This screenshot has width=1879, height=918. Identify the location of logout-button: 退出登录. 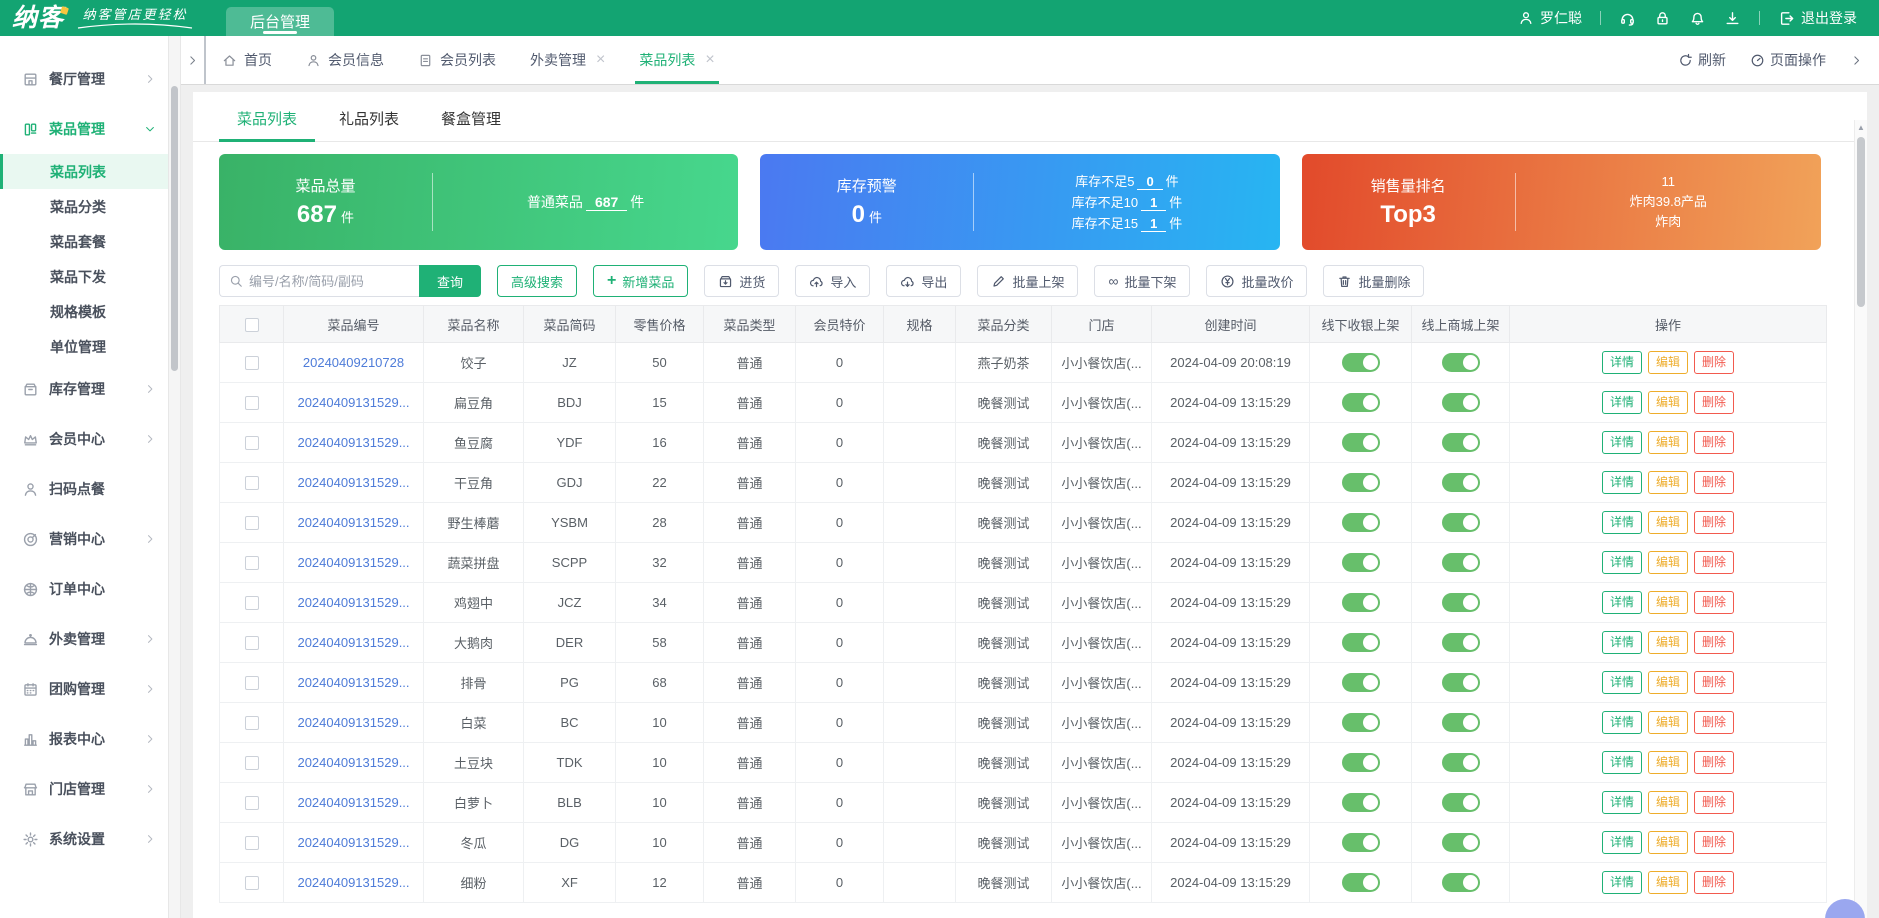
(1817, 18).